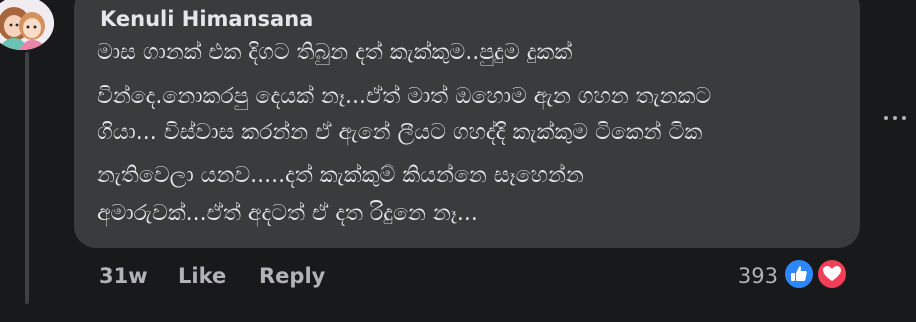  Describe the element at coordinates (896, 118) in the screenshot. I see `more-options-icon` at that location.